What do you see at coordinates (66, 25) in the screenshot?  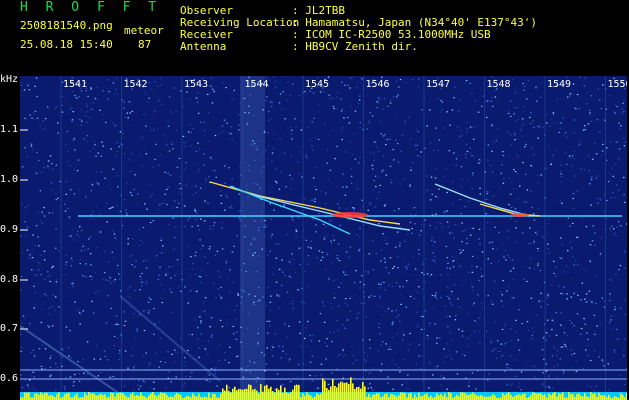 I see `image-filename: 2508181540.png` at bounding box center [66, 25].